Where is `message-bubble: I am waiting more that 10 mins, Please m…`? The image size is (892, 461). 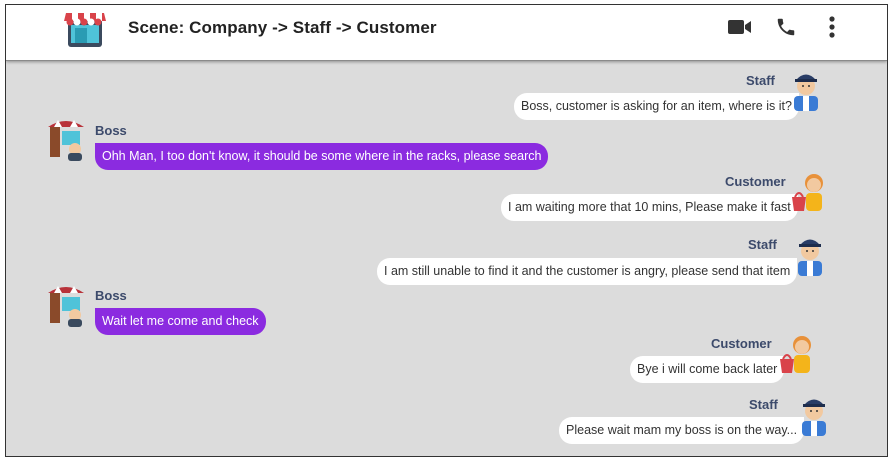
message-bubble: I am waiting more that 10 mins, Please m… is located at coordinates (649, 207).